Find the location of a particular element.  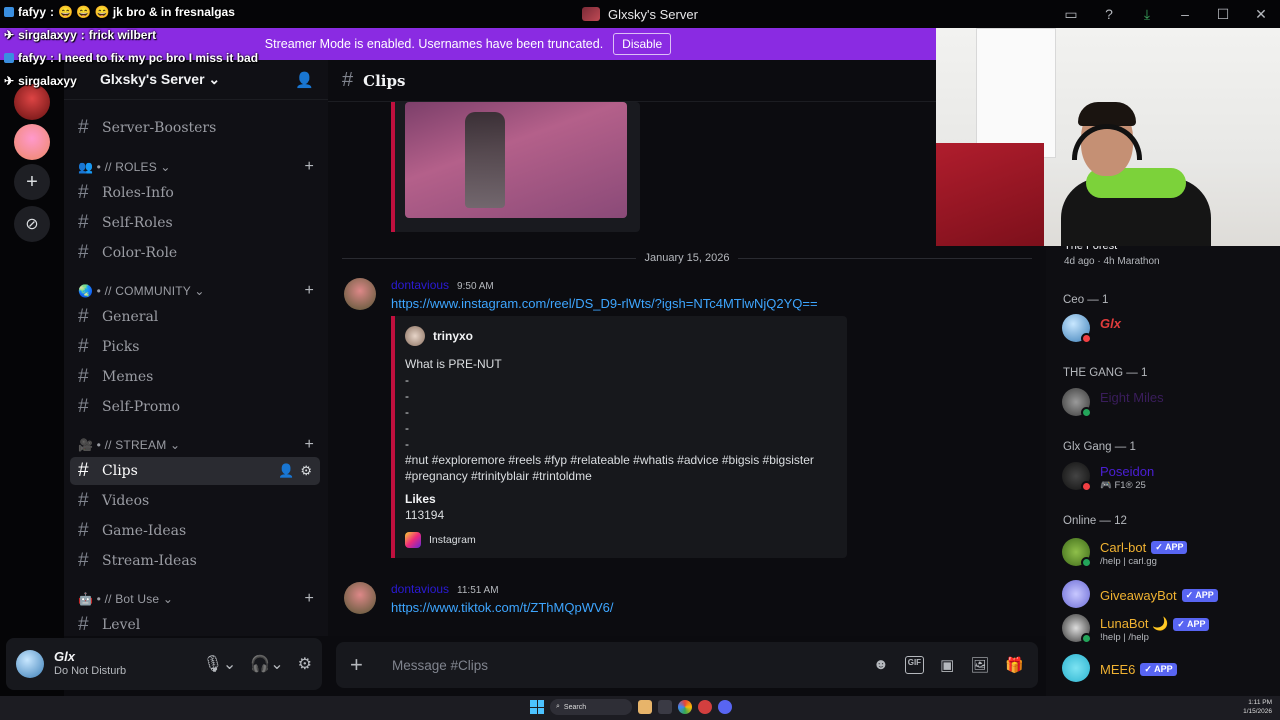

user-panel: Glx Do Not Disturb 🎙⌄ 🎧⌄ ⚙ is located at coordinates (164, 664).